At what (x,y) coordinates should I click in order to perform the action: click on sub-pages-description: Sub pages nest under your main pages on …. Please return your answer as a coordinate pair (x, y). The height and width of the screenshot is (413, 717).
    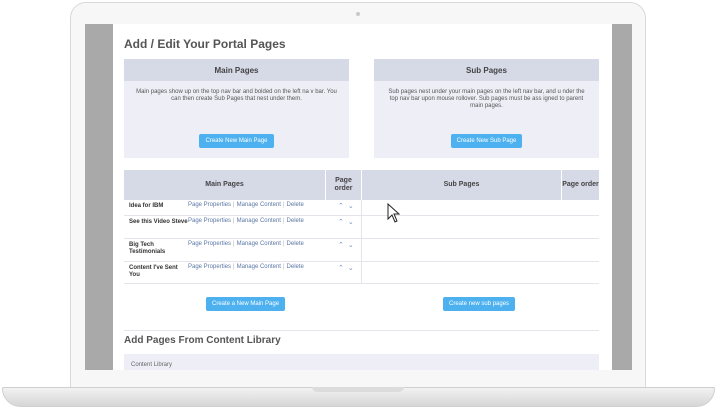
    Looking at the image, I should click on (486, 99).